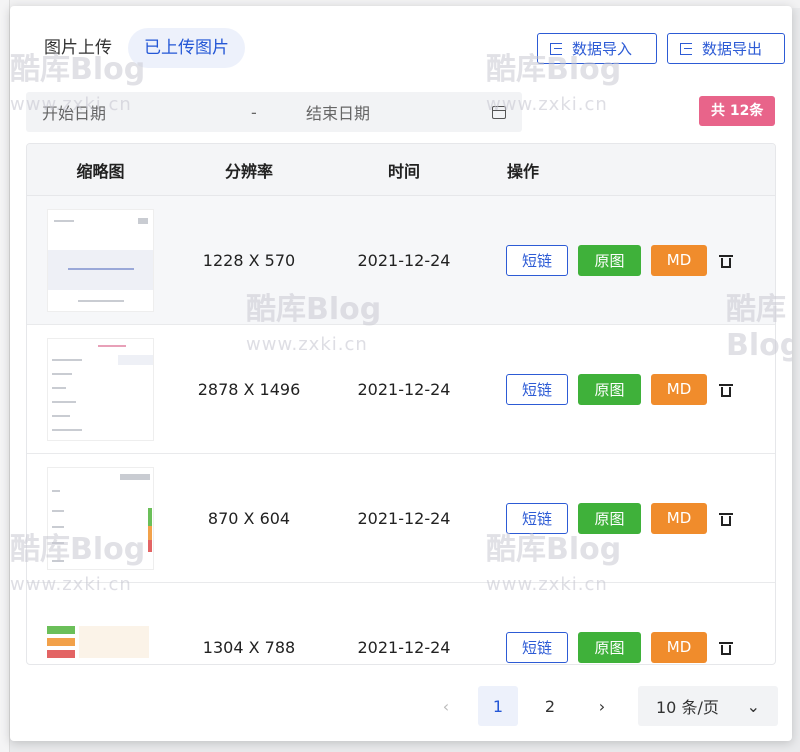  I want to click on page-size-select: 10 条/页 ⌄, so click(708, 706).